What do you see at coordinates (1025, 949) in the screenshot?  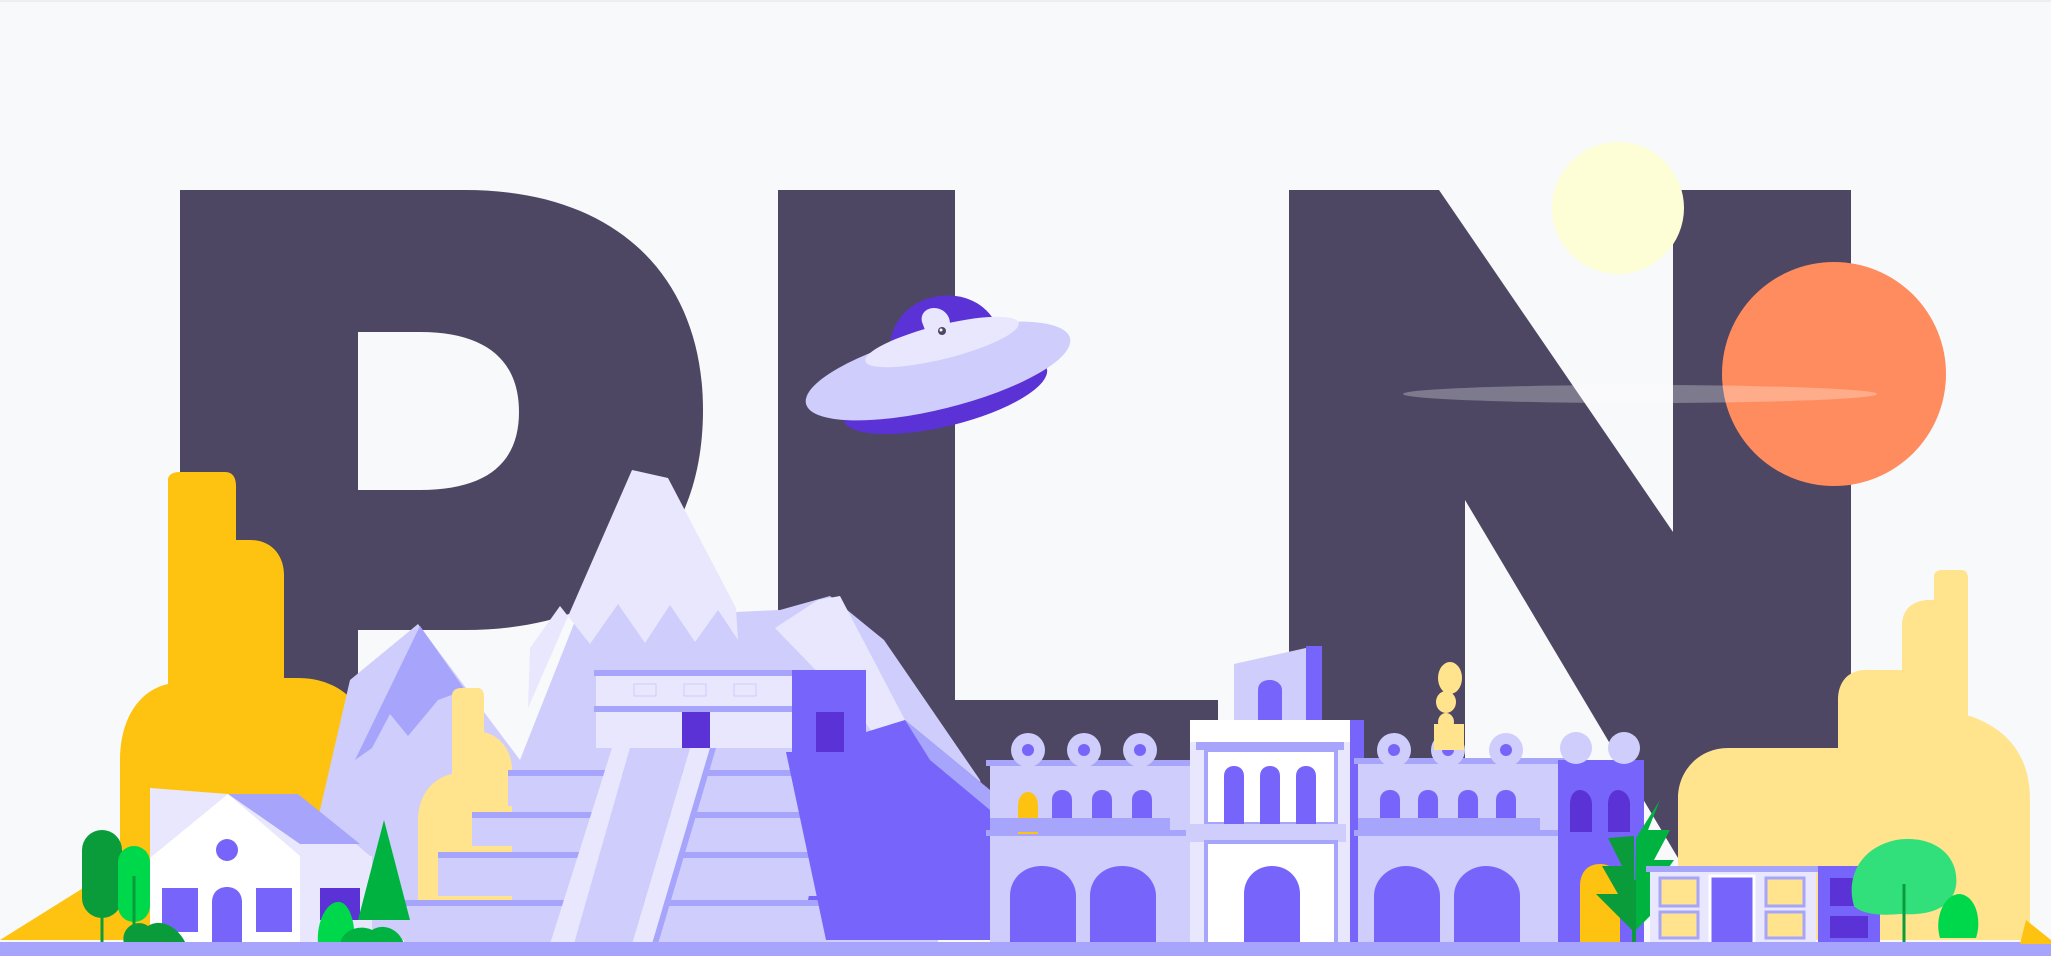 I see `ground` at bounding box center [1025, 949].